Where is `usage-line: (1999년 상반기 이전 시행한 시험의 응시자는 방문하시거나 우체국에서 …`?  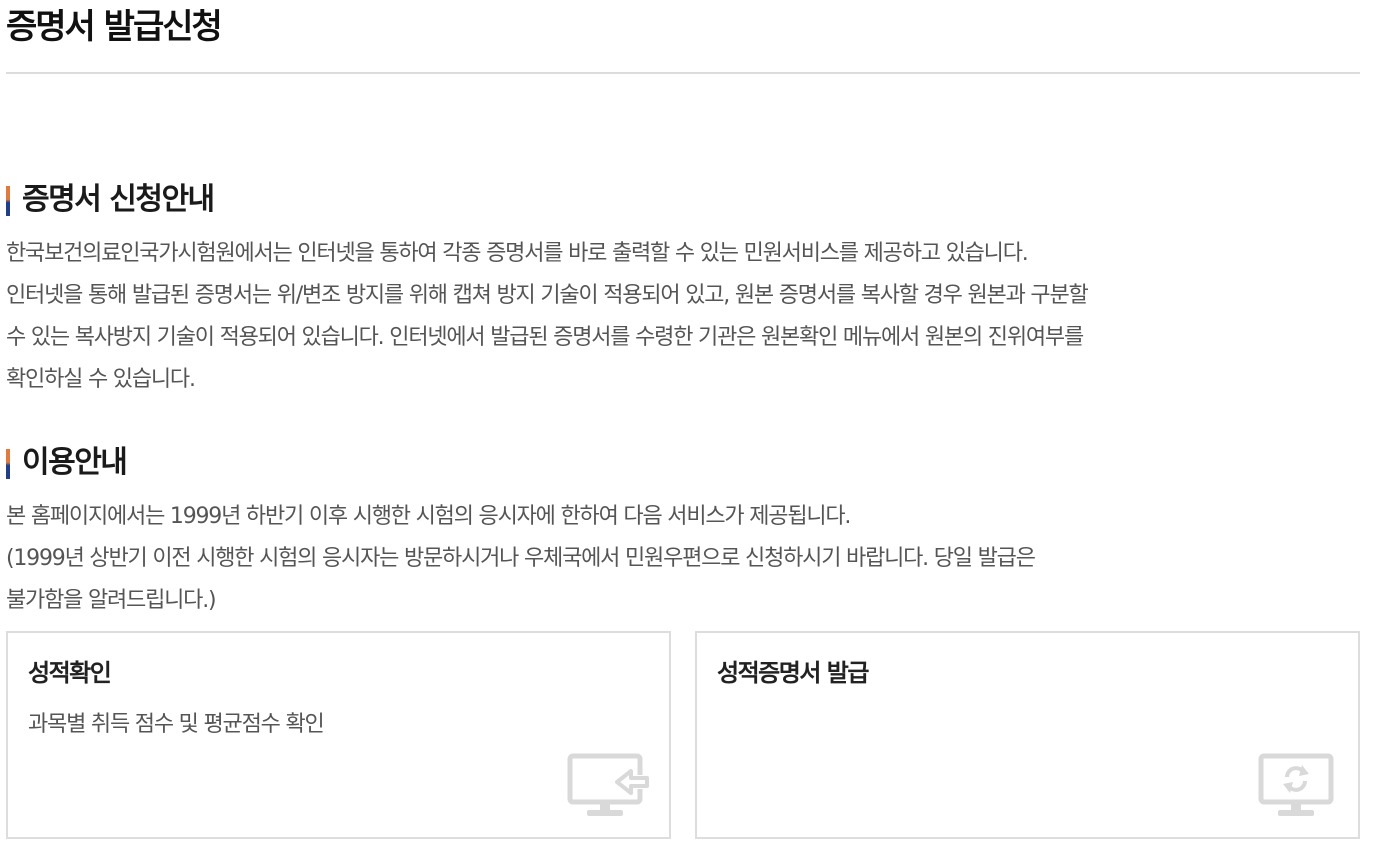 usage-line: (1999년 상반기 이전 시행한 시험의 응시자는 방문하시거나 우체국에서 … is located at coordinates (521, 558).